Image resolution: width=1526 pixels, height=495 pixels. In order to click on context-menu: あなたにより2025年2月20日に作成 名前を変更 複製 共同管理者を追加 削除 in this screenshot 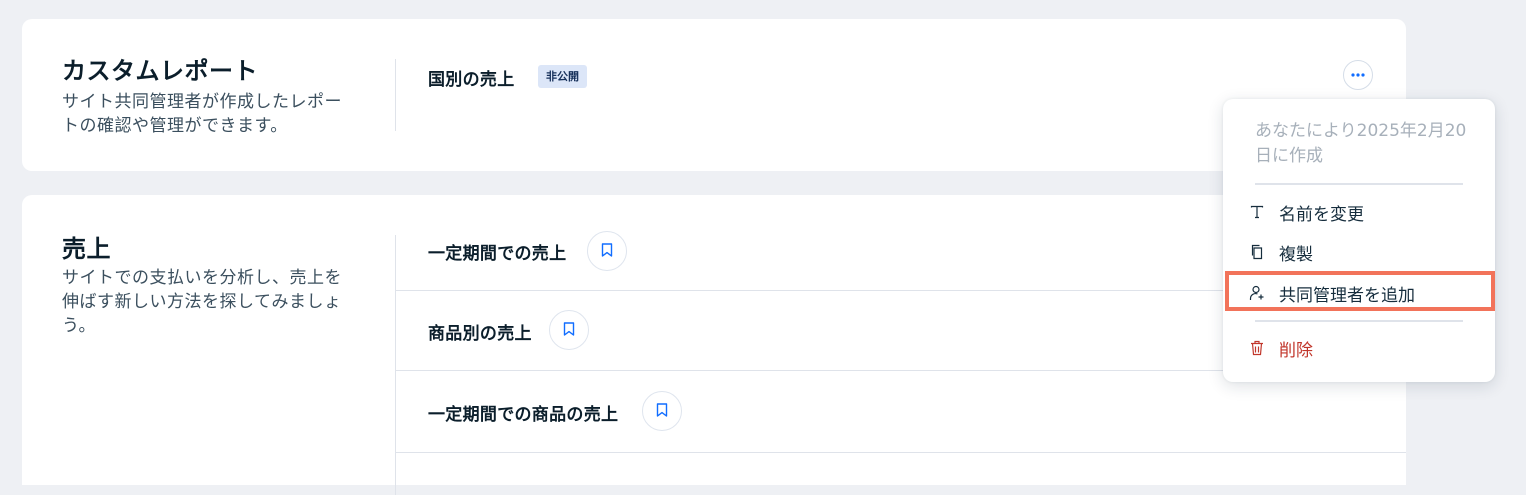, I will do `click(1359, 240)`.